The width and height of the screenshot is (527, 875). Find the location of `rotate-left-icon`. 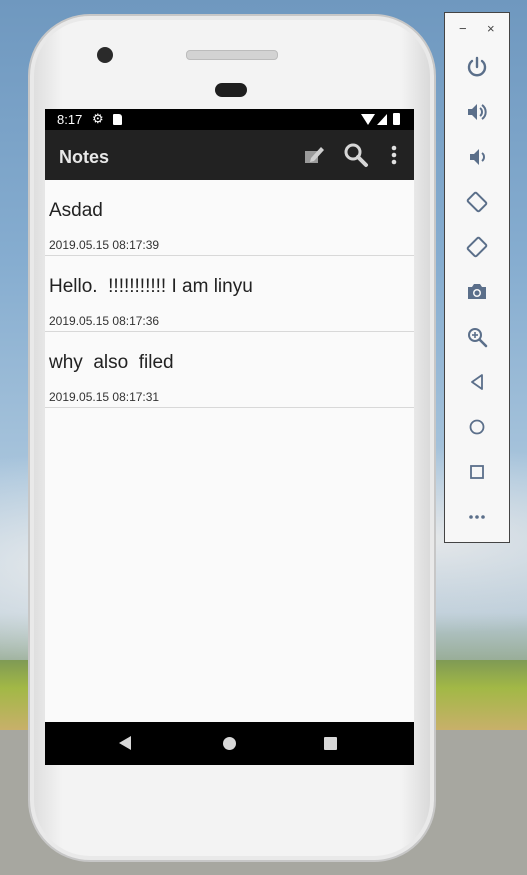

rotate-left-icon is located at coordinates (477, 202).